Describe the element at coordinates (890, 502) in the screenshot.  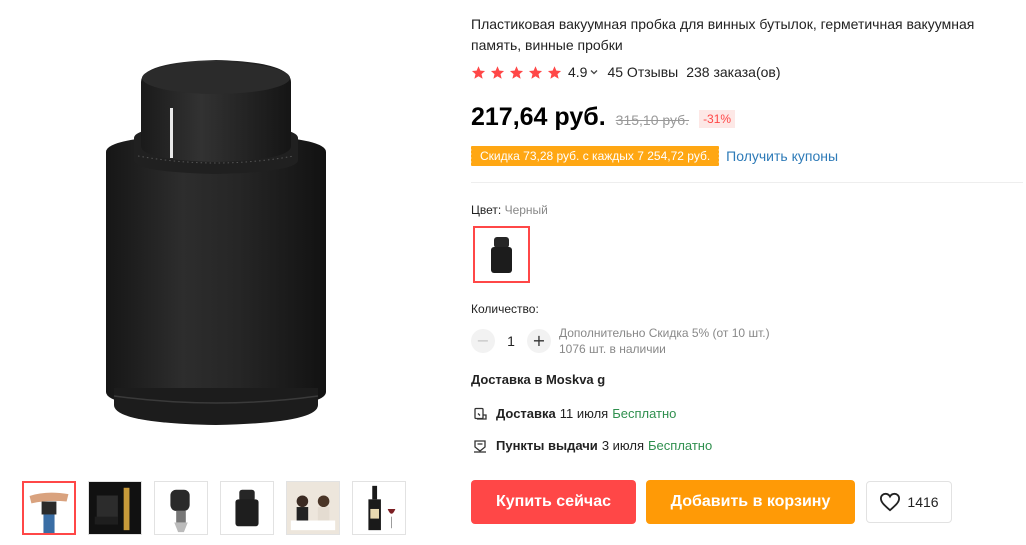
I see `heart-icon` at that location.